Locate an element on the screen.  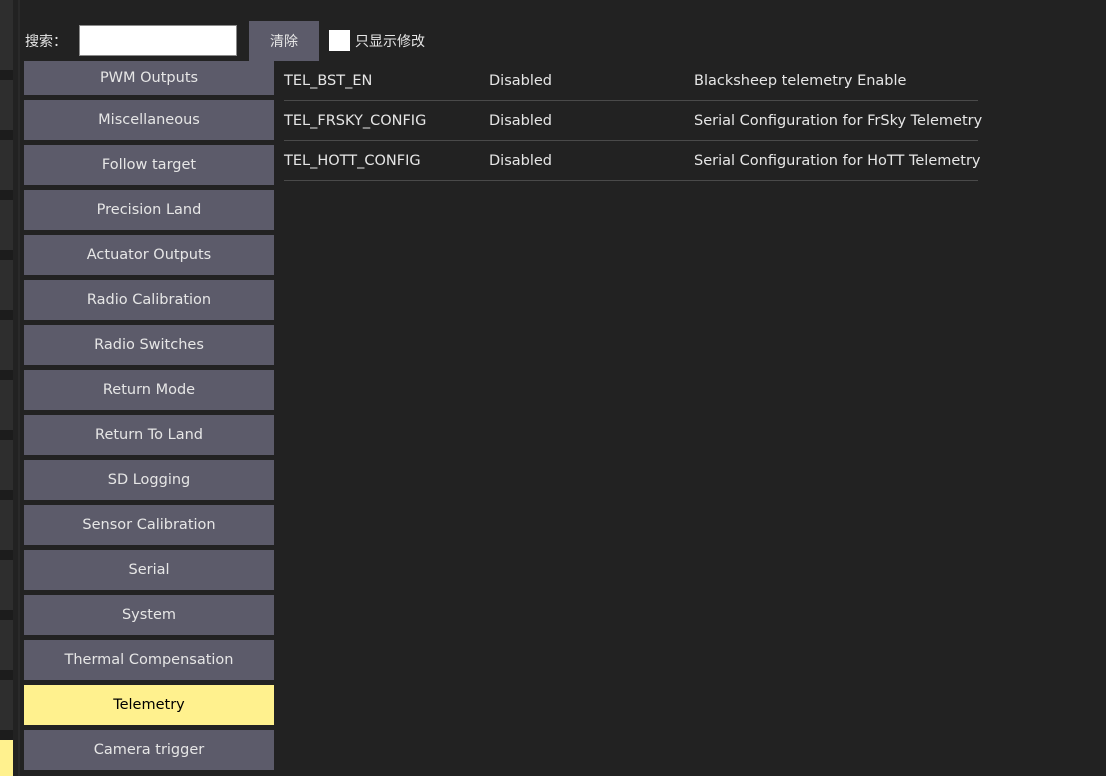
group-item-miscellaneous: Miscellaneous is located at coordinates (149, 120).